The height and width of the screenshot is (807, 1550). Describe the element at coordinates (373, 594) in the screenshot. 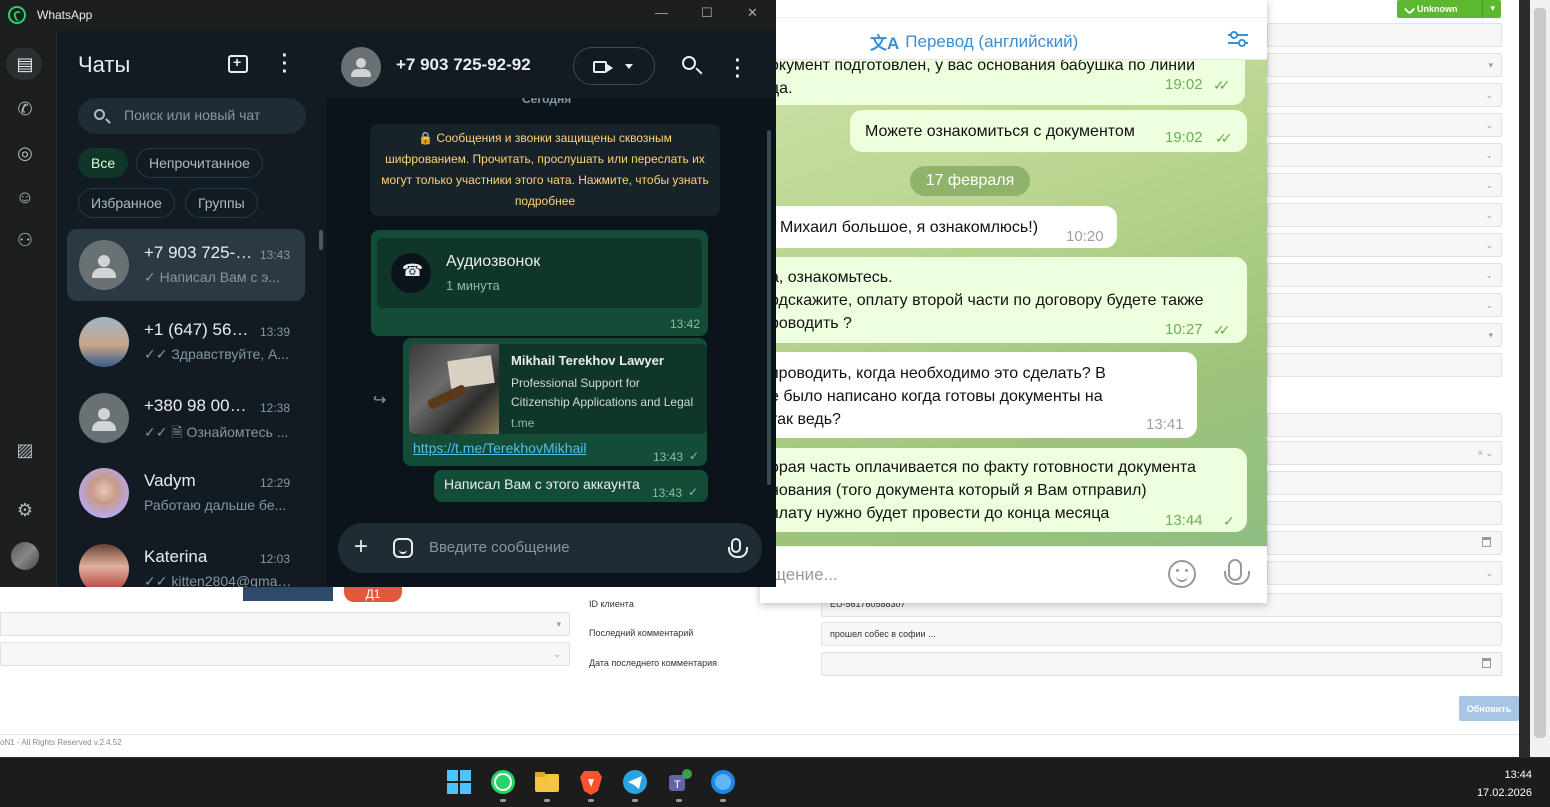

I see `status-badge: Д1` at that location.